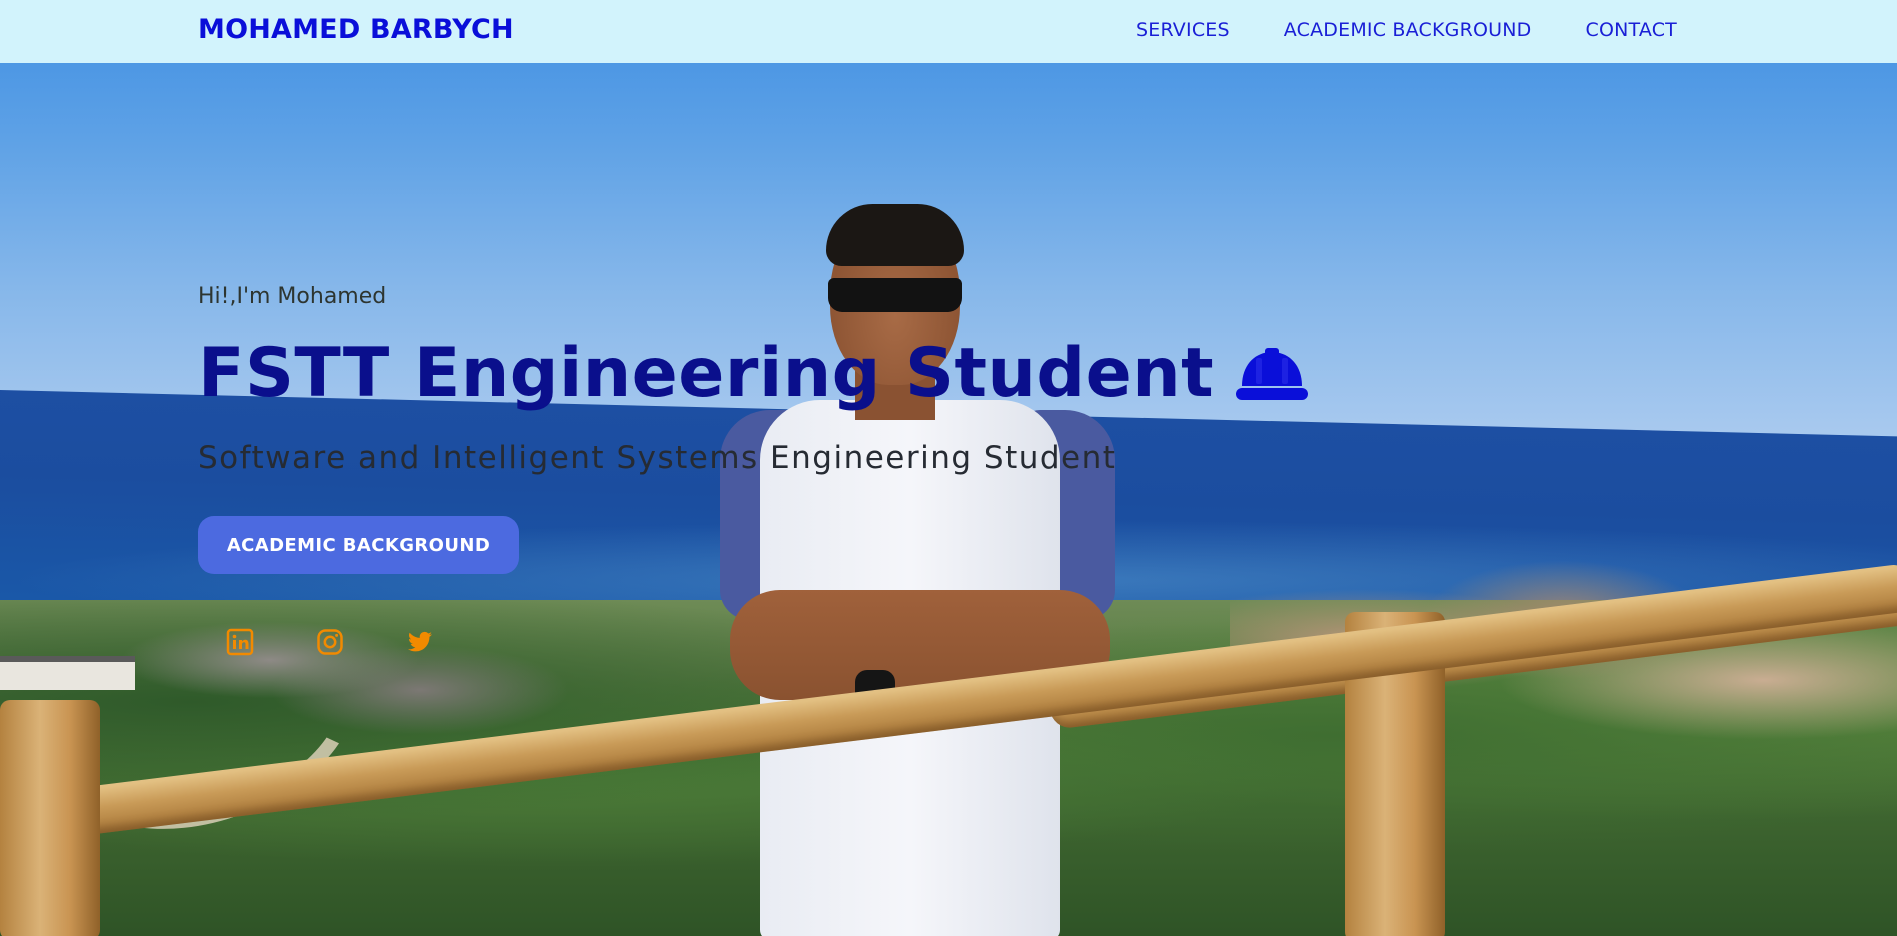 The width and height of the screenshot is (1897, 936). I want to click on helmet-icon, so click(1272, 374).